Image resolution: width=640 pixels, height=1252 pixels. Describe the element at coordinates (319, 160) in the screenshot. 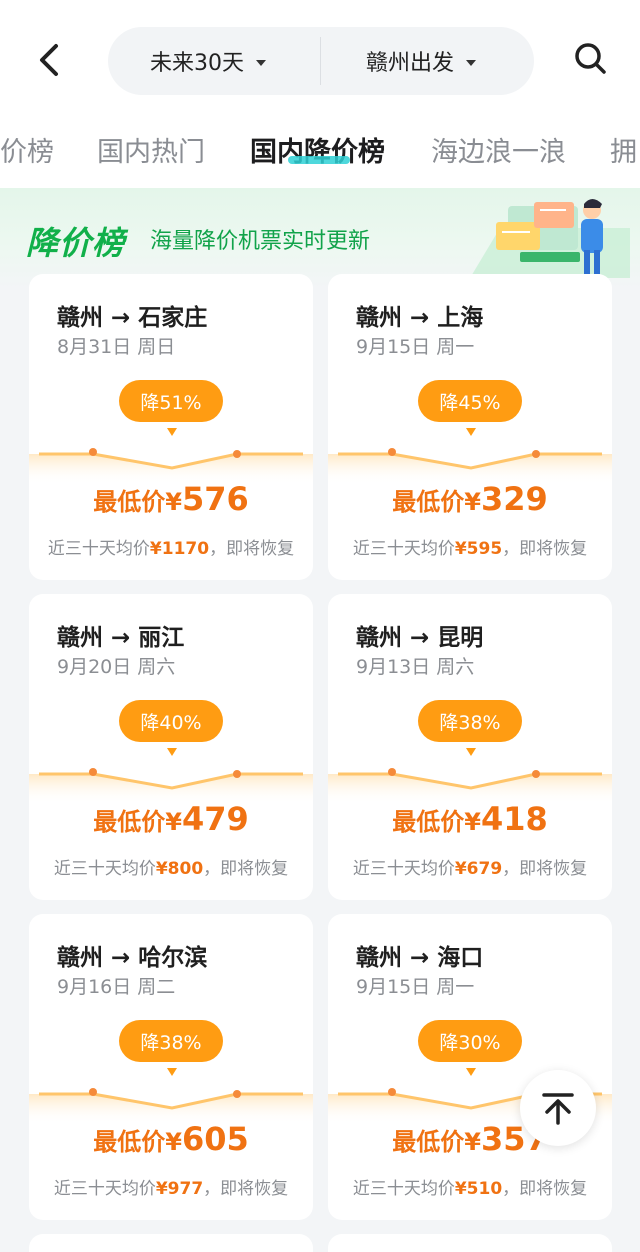

I see `active-tab-indicator` at that location.